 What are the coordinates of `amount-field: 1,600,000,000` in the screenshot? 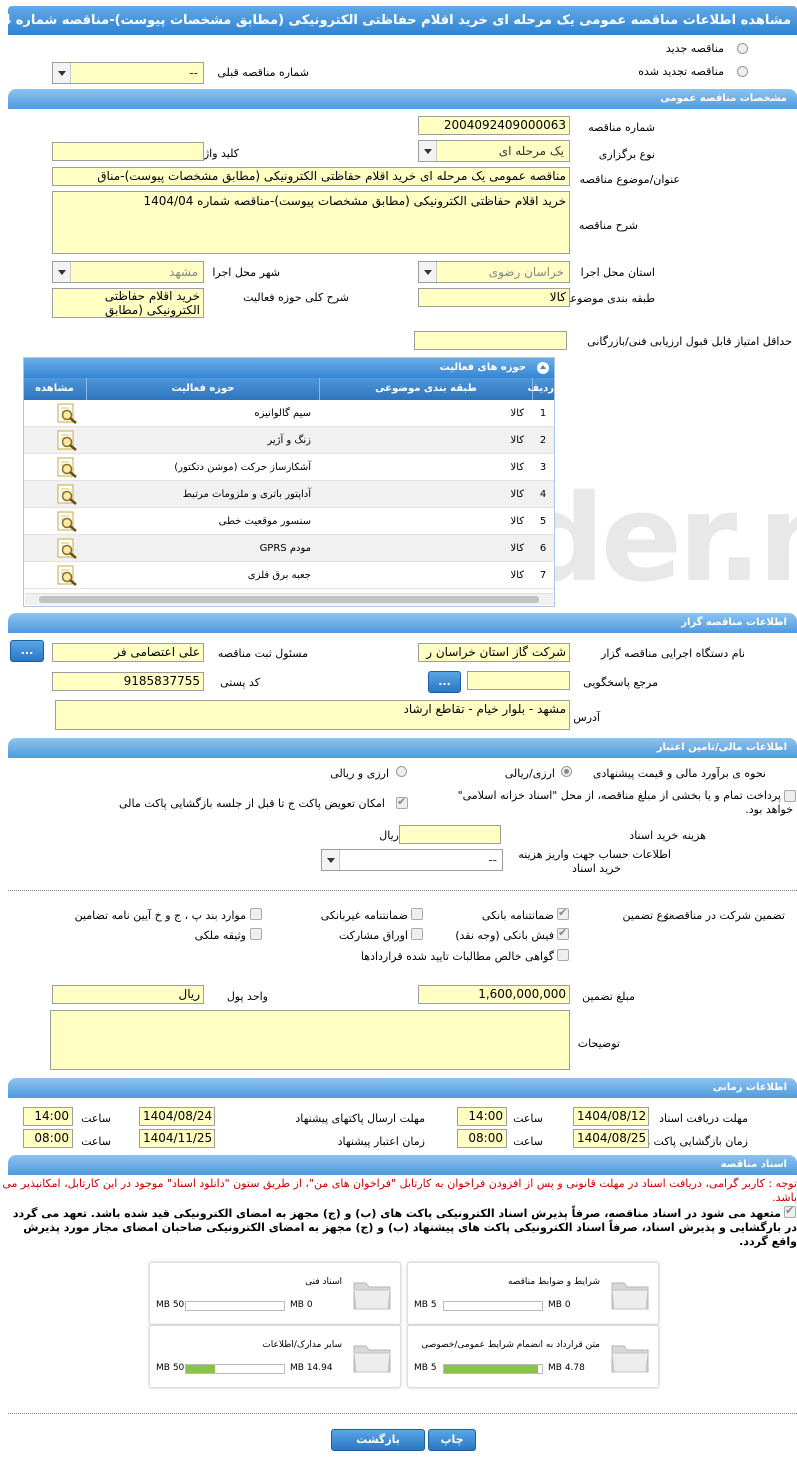 It's located at (494, 994).